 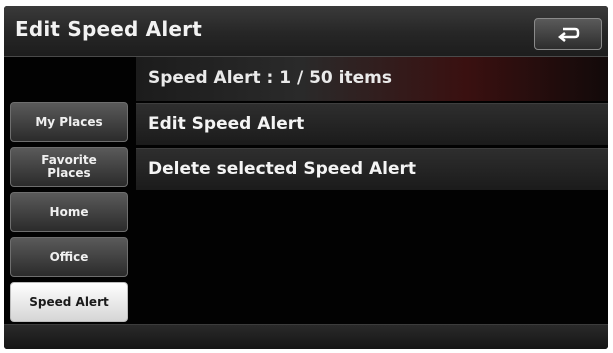 What do you see at coordinates (270, 78) in the screenshot?
I see `item-count: Speed Alert : 1 / 50 items` at bounding box center [270, 78].